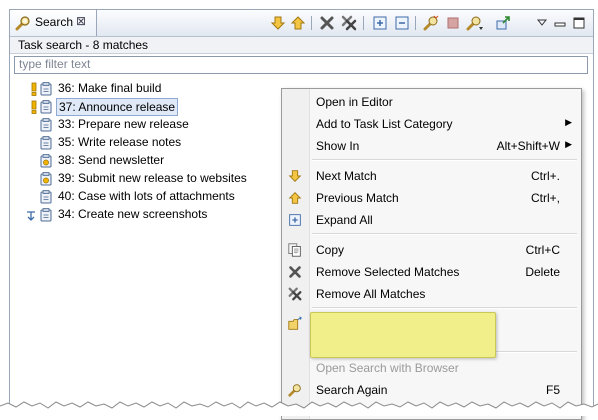 Image resolution: width=598 pixels, height=420 pixels. I want to click on menu-item-label: Next Match, so click(346, 176).